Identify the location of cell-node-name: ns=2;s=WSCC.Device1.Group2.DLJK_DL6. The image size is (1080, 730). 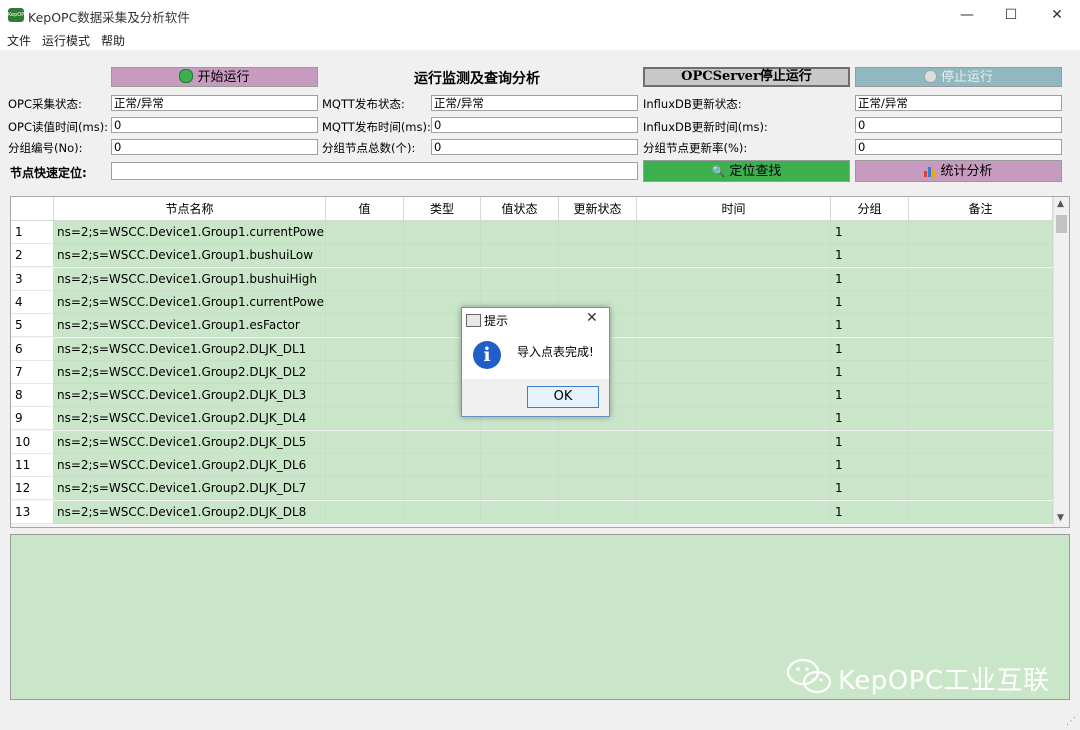
(190, 465).